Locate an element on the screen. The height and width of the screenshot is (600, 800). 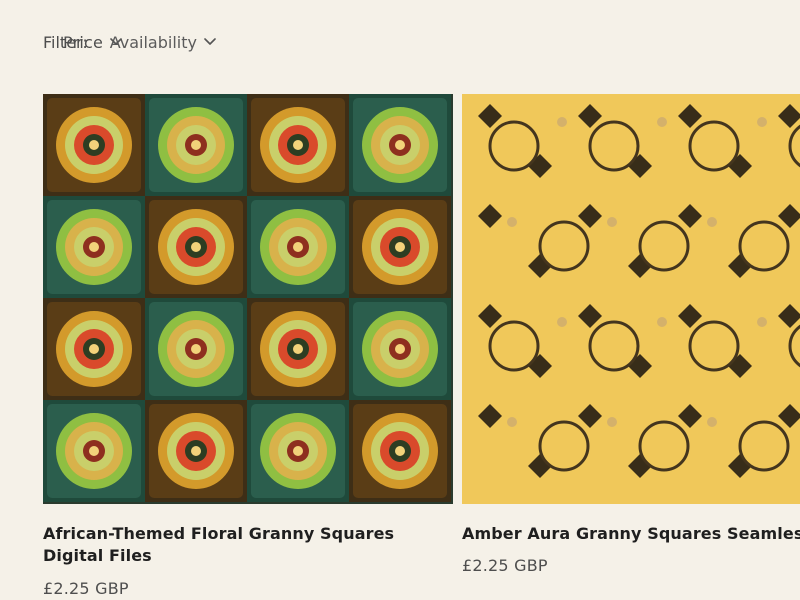
price-filter: Price is located at coordinates (92, 42).